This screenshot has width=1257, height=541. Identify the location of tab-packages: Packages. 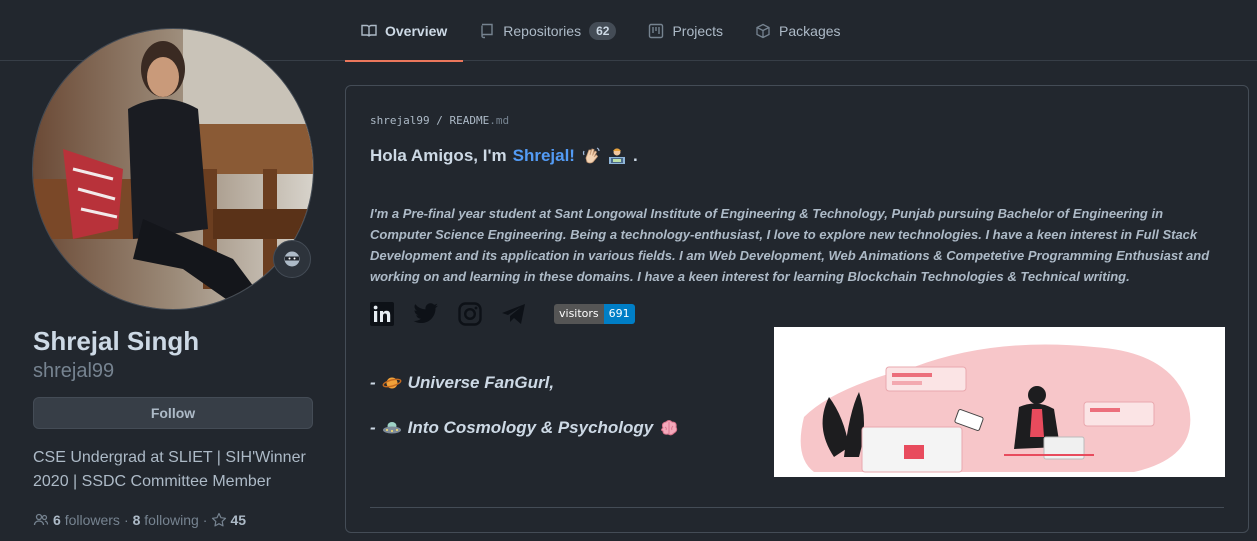
(797, 30).